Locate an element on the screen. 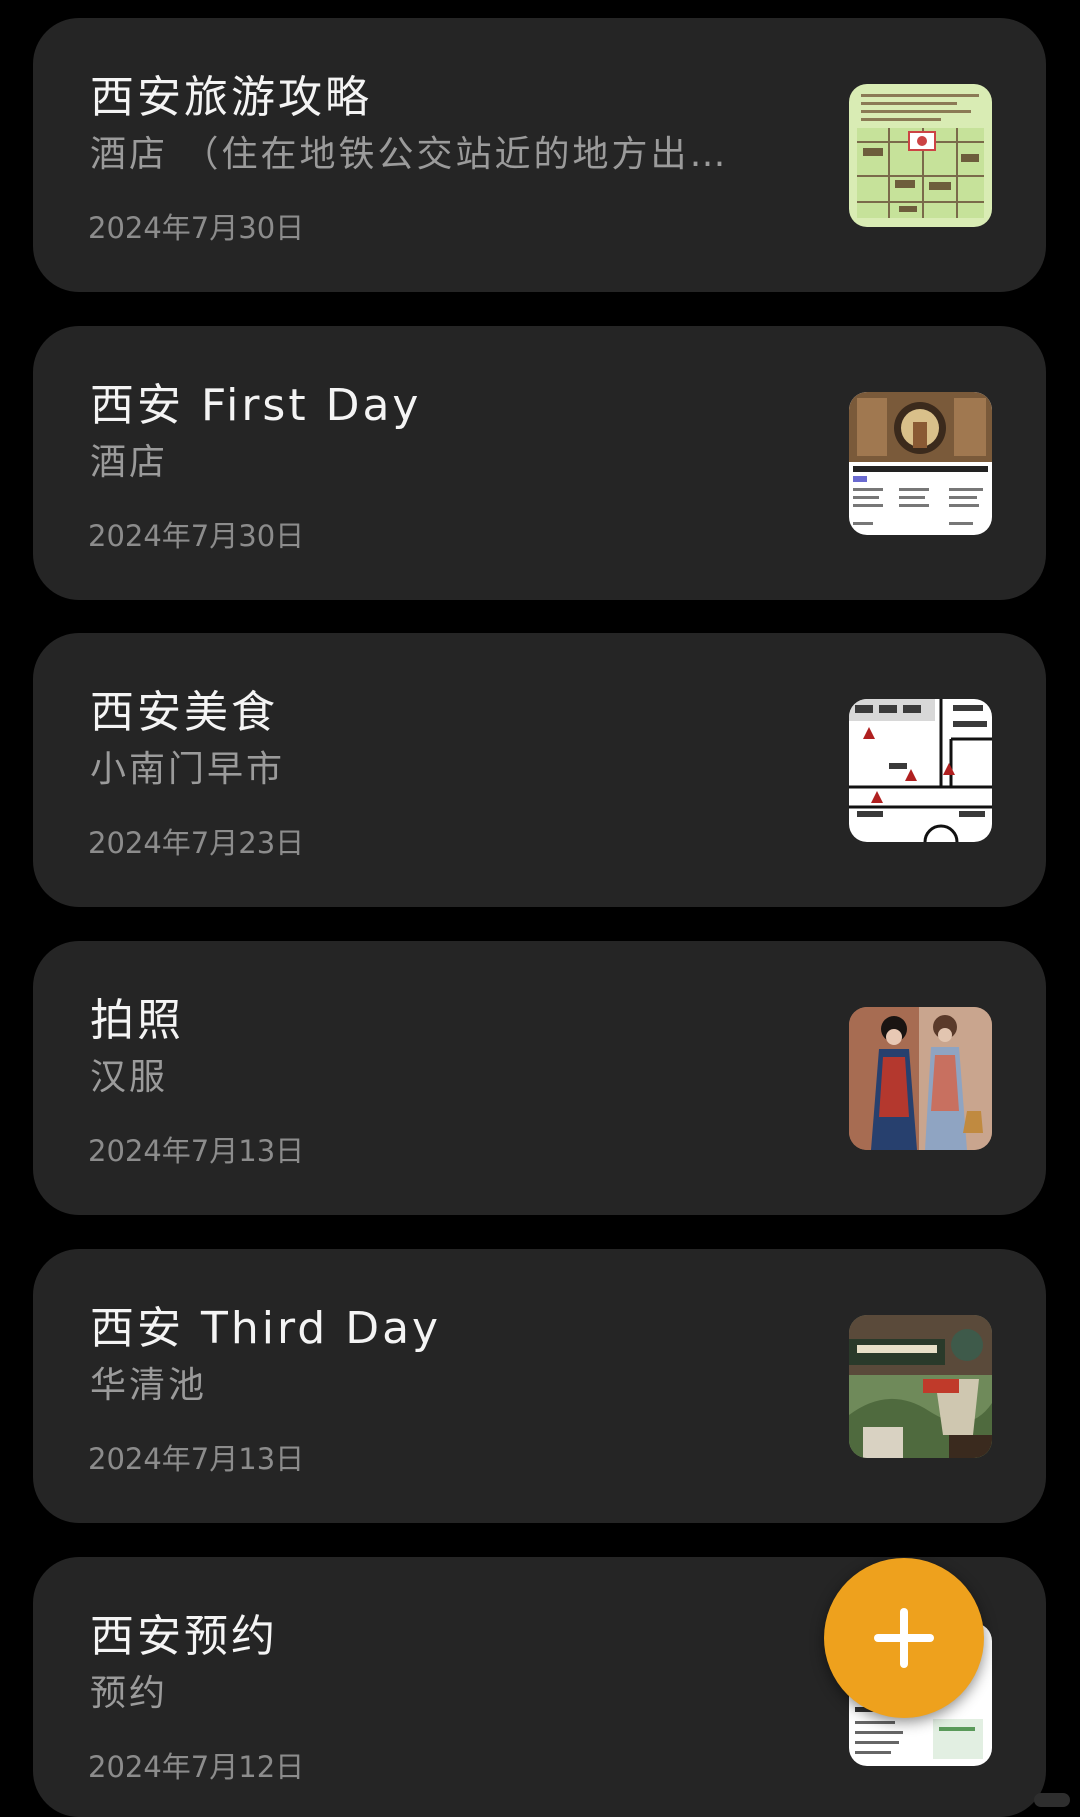 The image size is (1080, 1817). huaqing-palace-thumbnail is located at coordinates (920, 1386).